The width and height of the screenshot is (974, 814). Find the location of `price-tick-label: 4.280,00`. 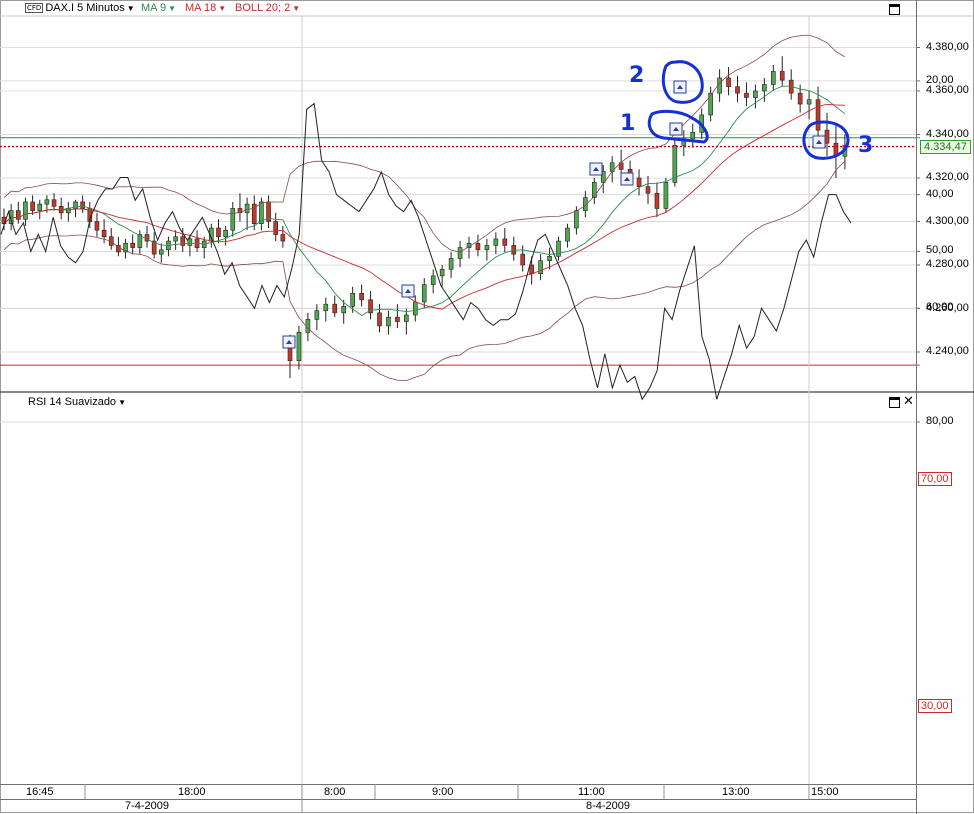

price-tick-label: 4.280,00 is located at coordinates (947, 264).